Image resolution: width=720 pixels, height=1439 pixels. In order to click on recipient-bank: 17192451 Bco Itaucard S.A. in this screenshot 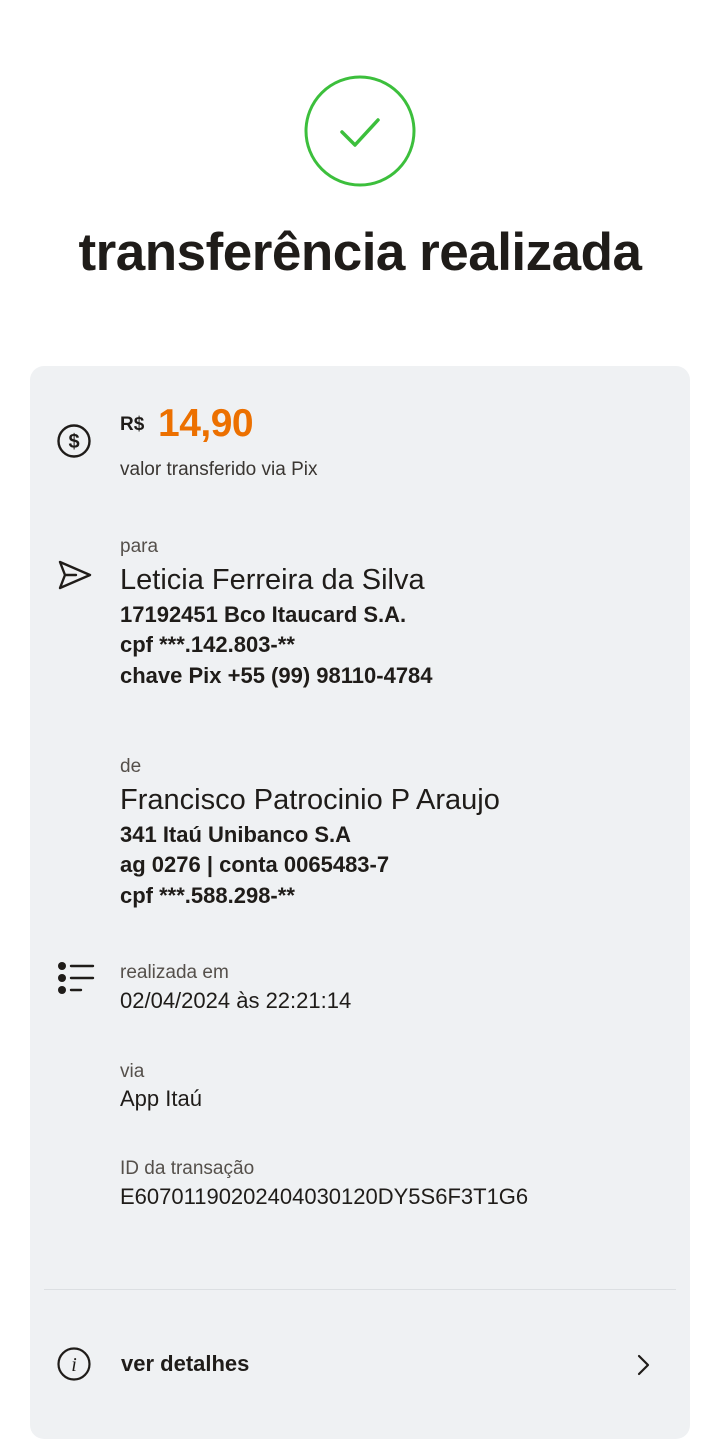, I will do `click(263, 614)`.